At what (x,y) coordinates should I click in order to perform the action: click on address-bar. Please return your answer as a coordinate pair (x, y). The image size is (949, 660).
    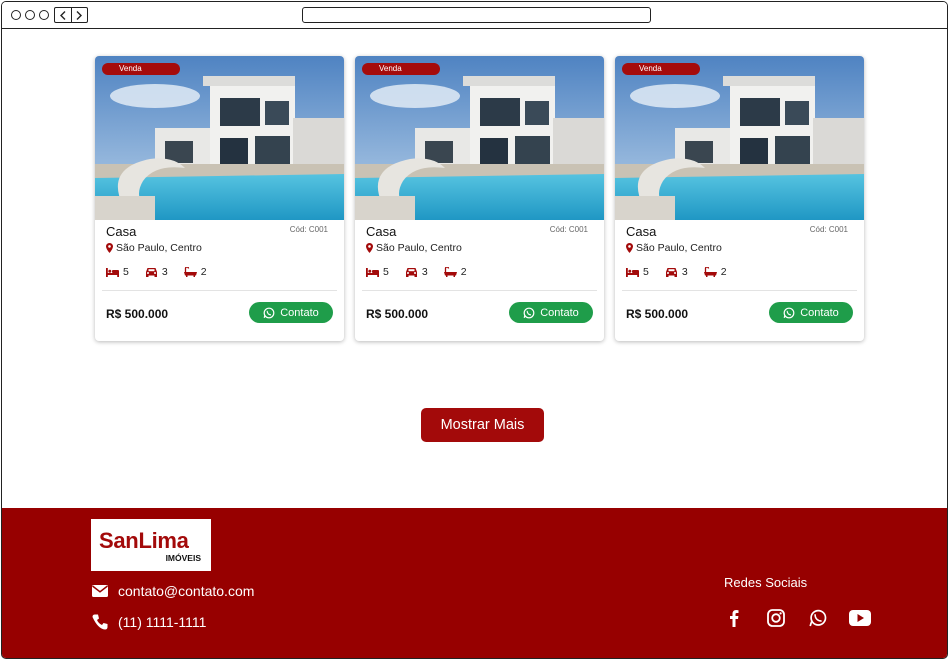
    Looking at the image, I should click on (476, 15).